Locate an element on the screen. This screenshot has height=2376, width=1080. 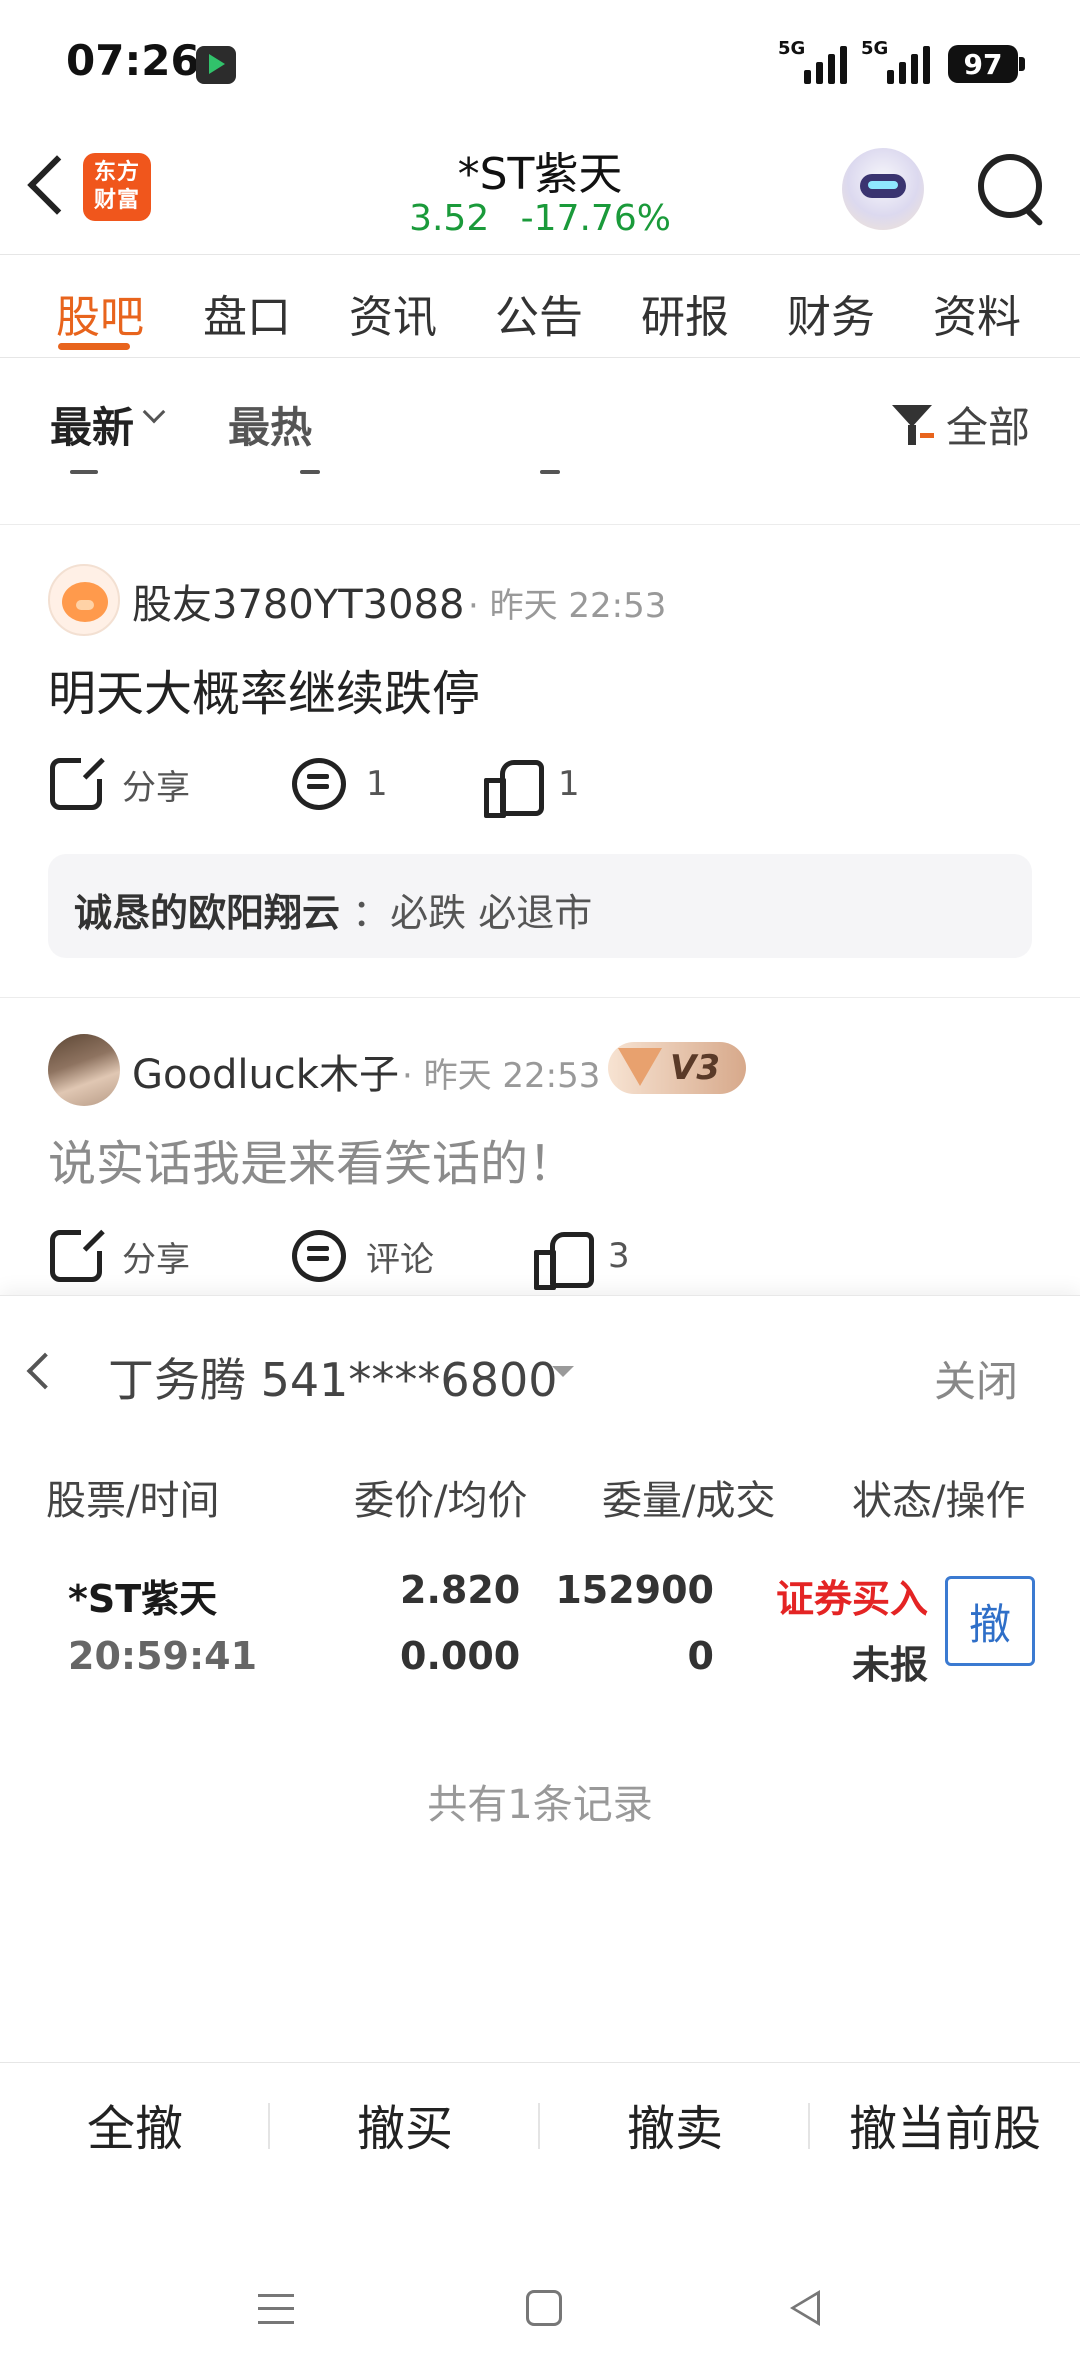
cancel-sells-button: 撤卖 is located at coordinates (675, 2124).